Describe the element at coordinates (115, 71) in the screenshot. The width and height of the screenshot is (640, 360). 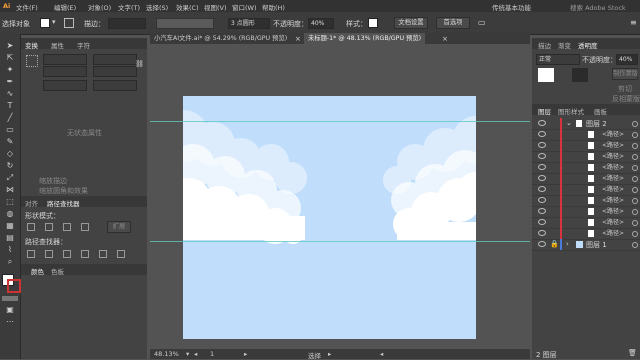
I see `height-field` at that location.